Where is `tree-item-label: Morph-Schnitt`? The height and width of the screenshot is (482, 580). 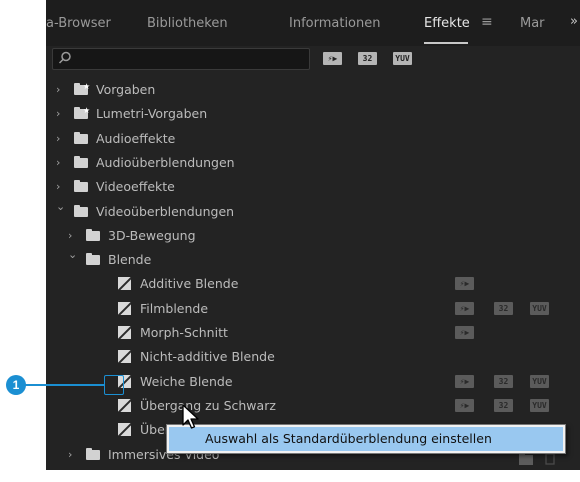 tree-item-label: Morph-Schnitt is located at coordinates (184, 332).